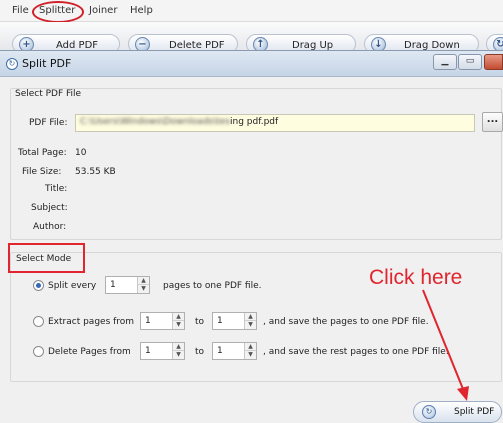 The image size is (503, 423). What do you see at coordinates (429, 412) in the screenshot?
I see `split-icon: ↻` at bounding box center [429, 412].